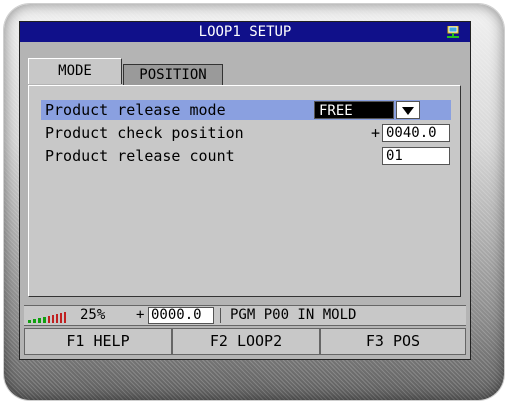  I want to click on signal-percent: 25%, so click(93, 315).